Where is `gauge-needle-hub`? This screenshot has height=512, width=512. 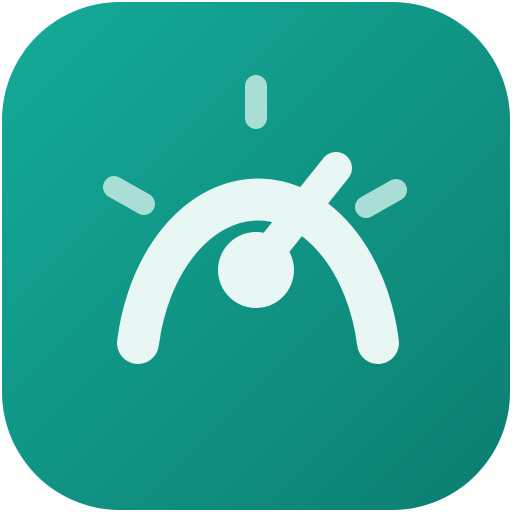 gauge-needle-hub is located at coordinates (256, 270).